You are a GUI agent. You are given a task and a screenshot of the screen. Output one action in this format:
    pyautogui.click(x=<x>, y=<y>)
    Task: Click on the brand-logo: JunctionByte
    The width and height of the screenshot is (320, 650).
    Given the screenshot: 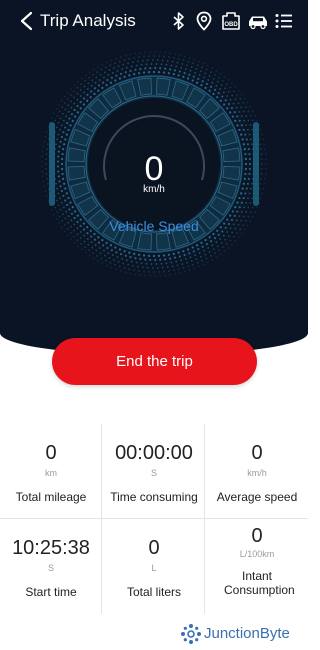 What is the action you would take?
    pyautogui.click(x=244, y=634)
    